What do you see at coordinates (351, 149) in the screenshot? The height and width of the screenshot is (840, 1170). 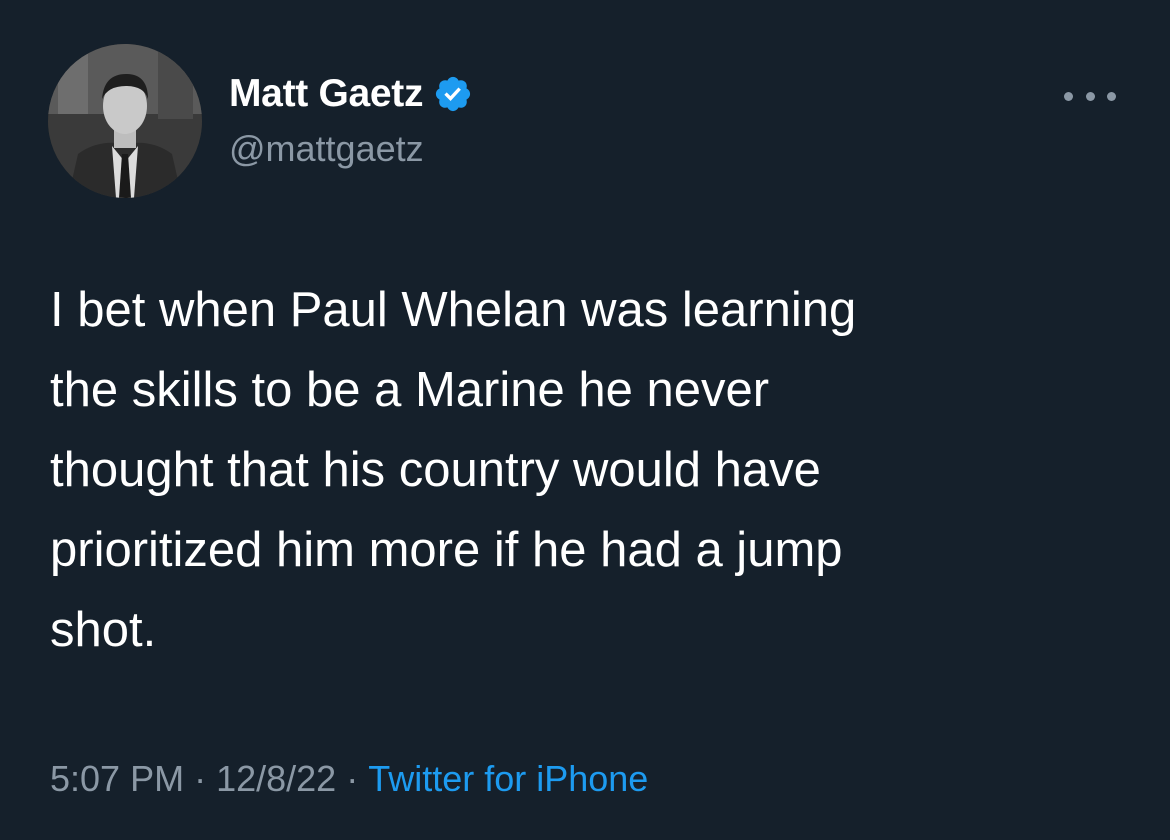 I see `author-handle: @mattgaetz` at bounding box center [351, 149].